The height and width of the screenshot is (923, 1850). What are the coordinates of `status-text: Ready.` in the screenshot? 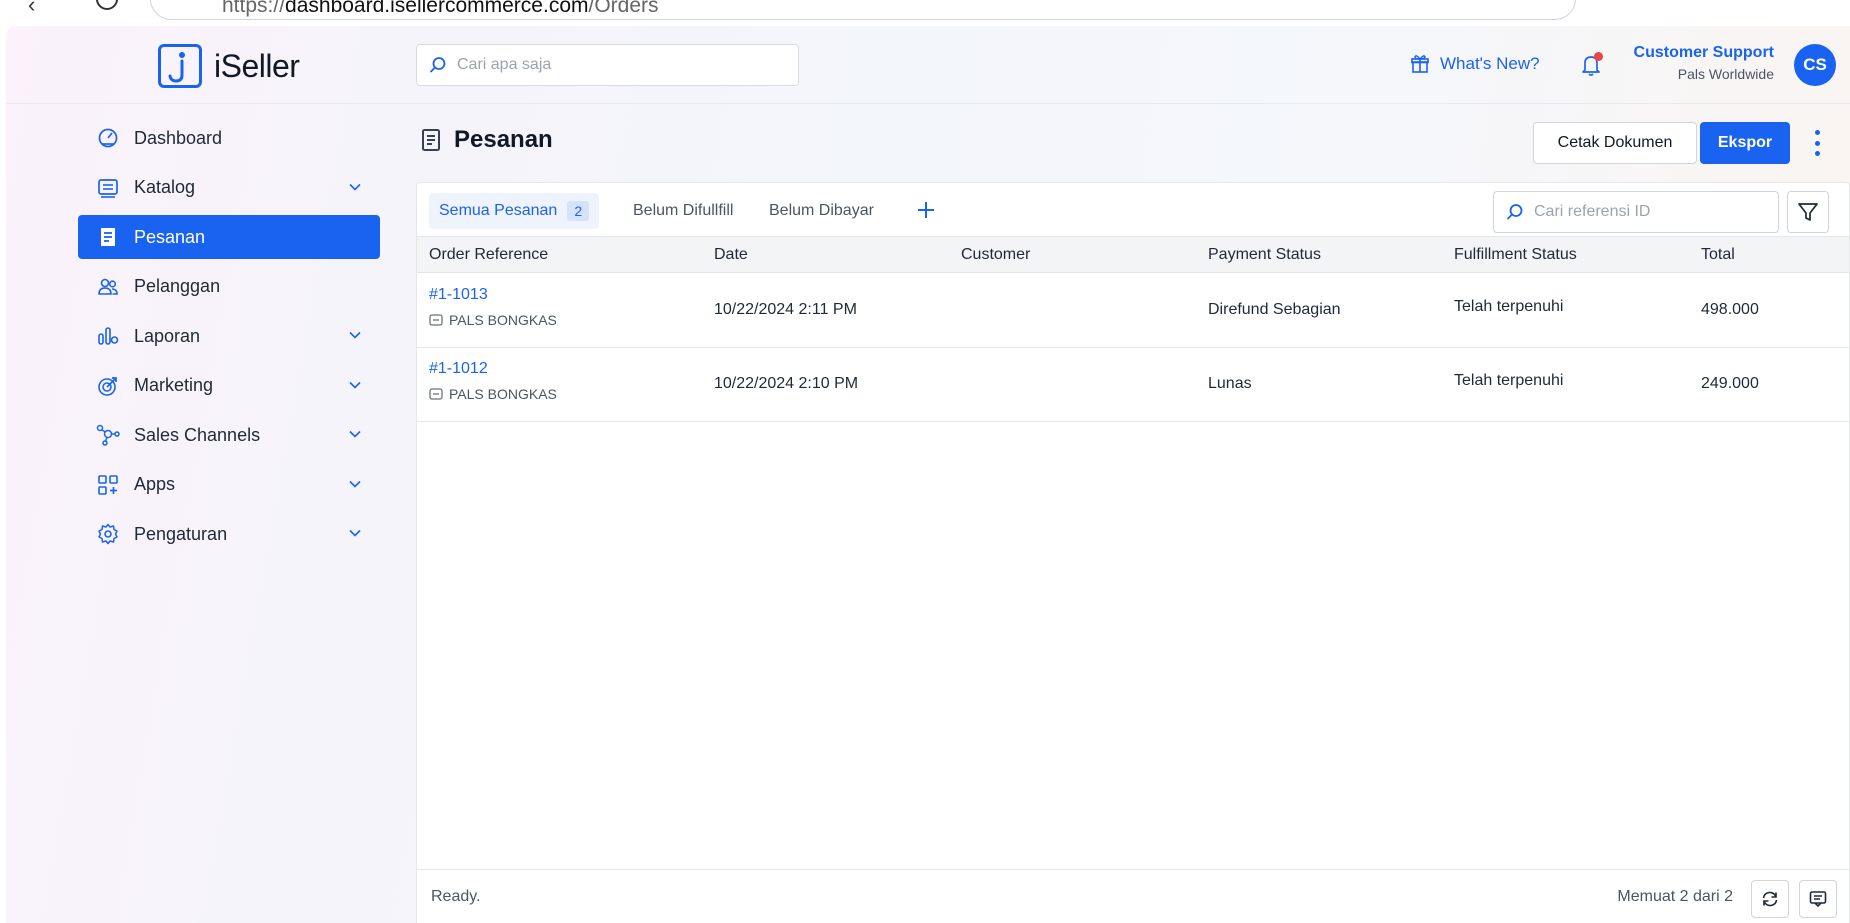 It's located at (456, 896).